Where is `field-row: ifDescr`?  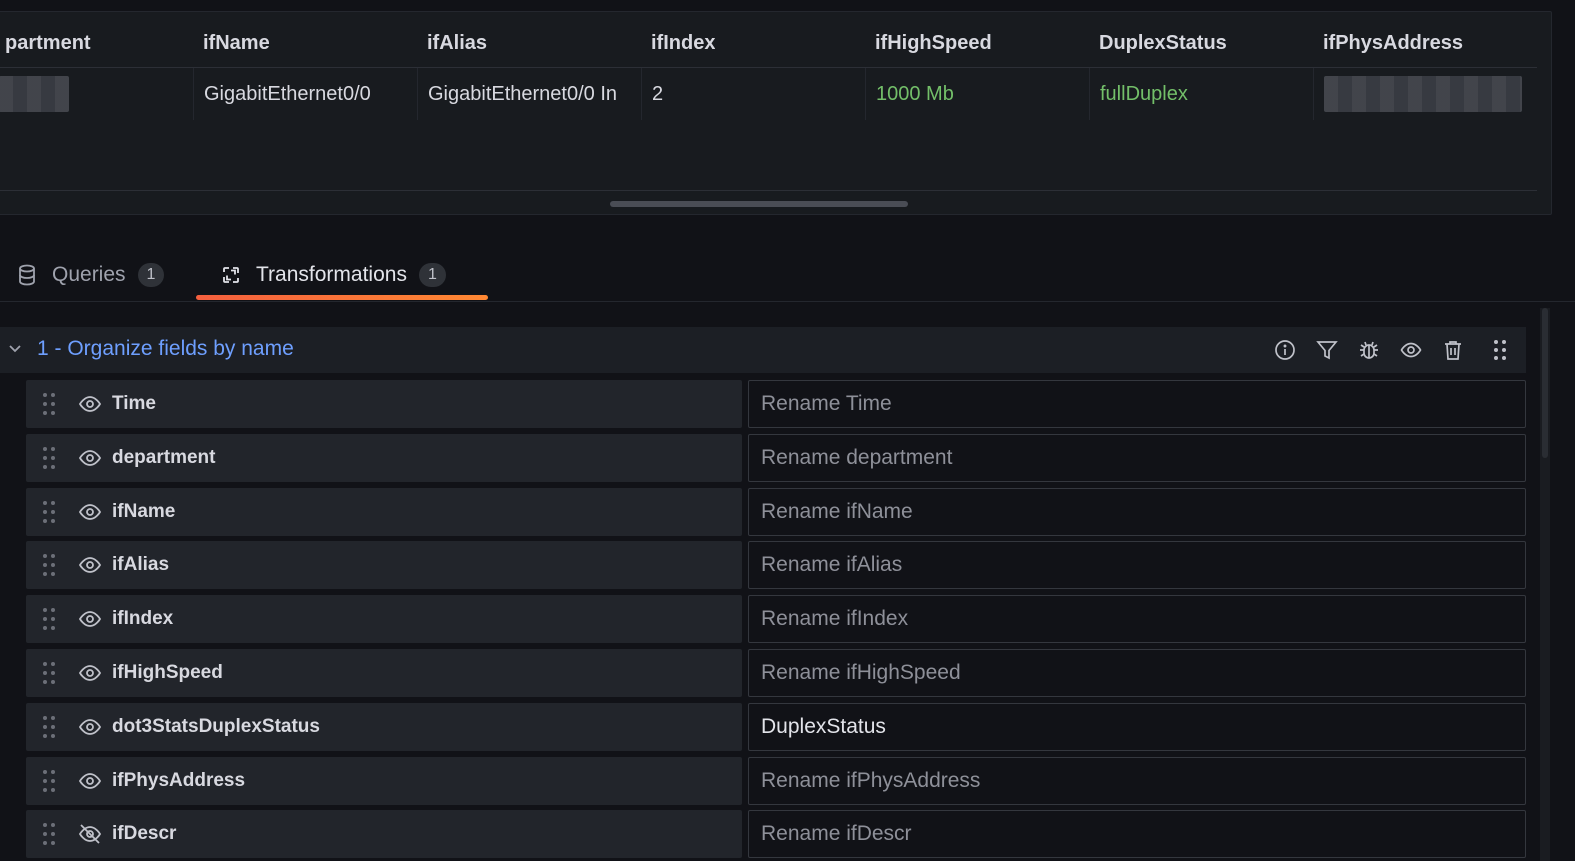
field-row: ifDescr is located at coordinates (776, 834).